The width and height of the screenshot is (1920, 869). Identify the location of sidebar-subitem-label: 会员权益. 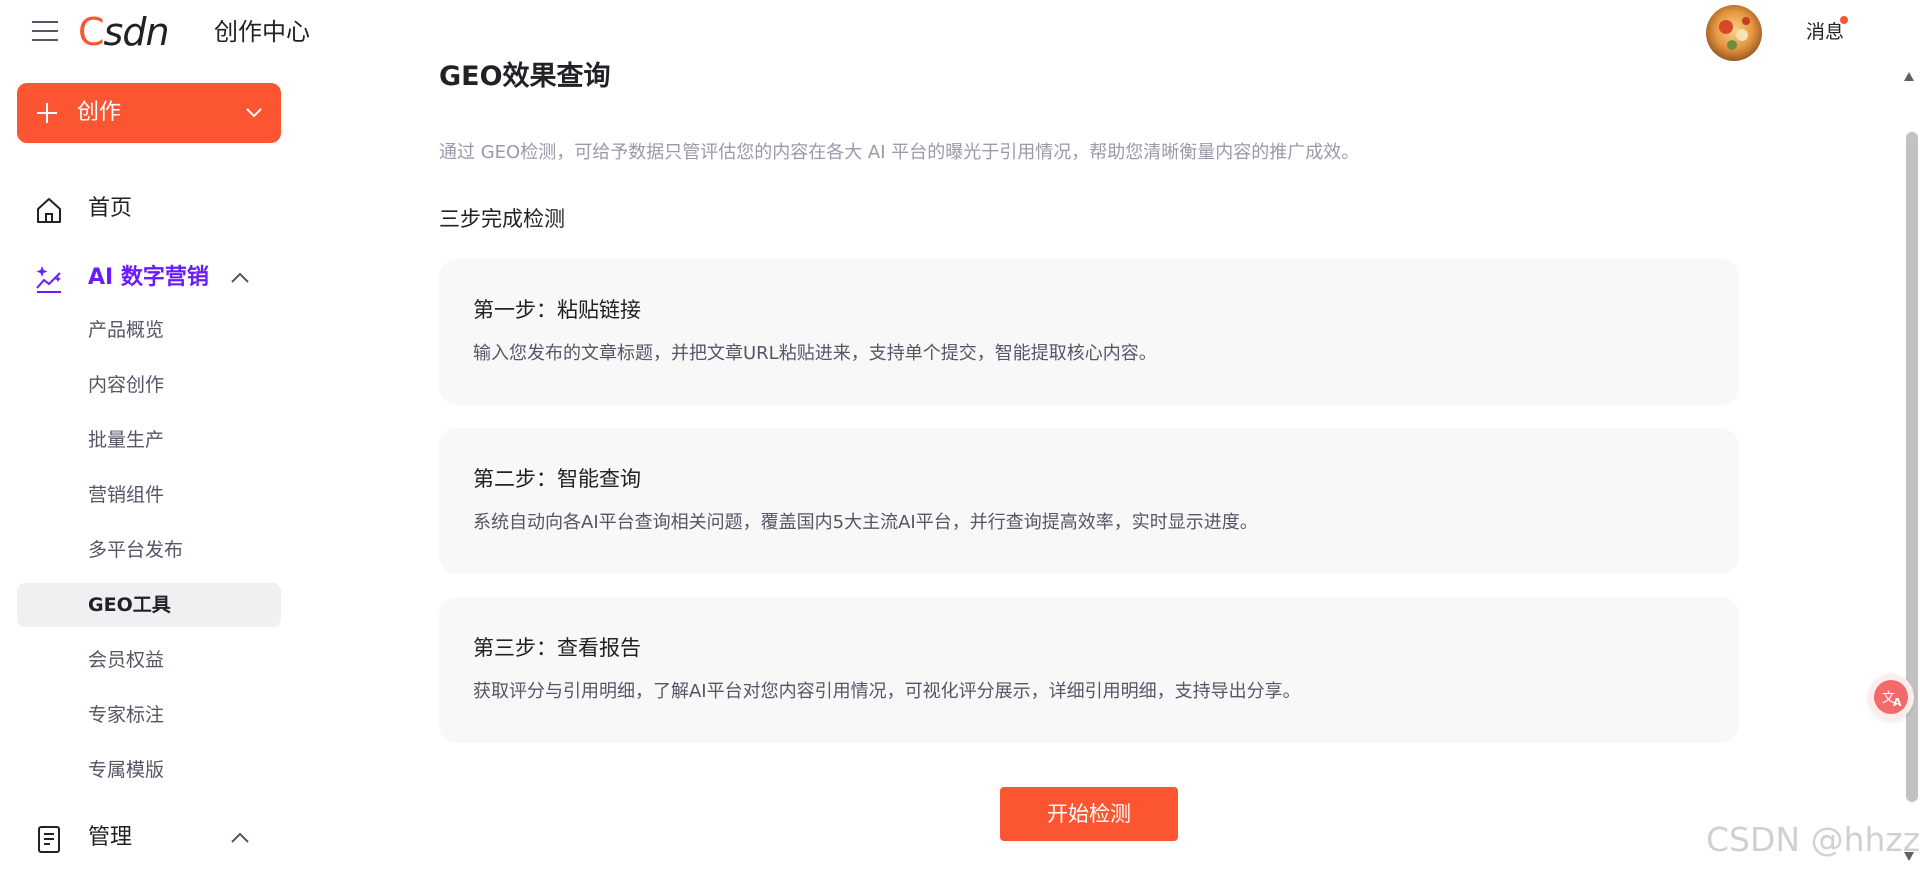
(126, 660).